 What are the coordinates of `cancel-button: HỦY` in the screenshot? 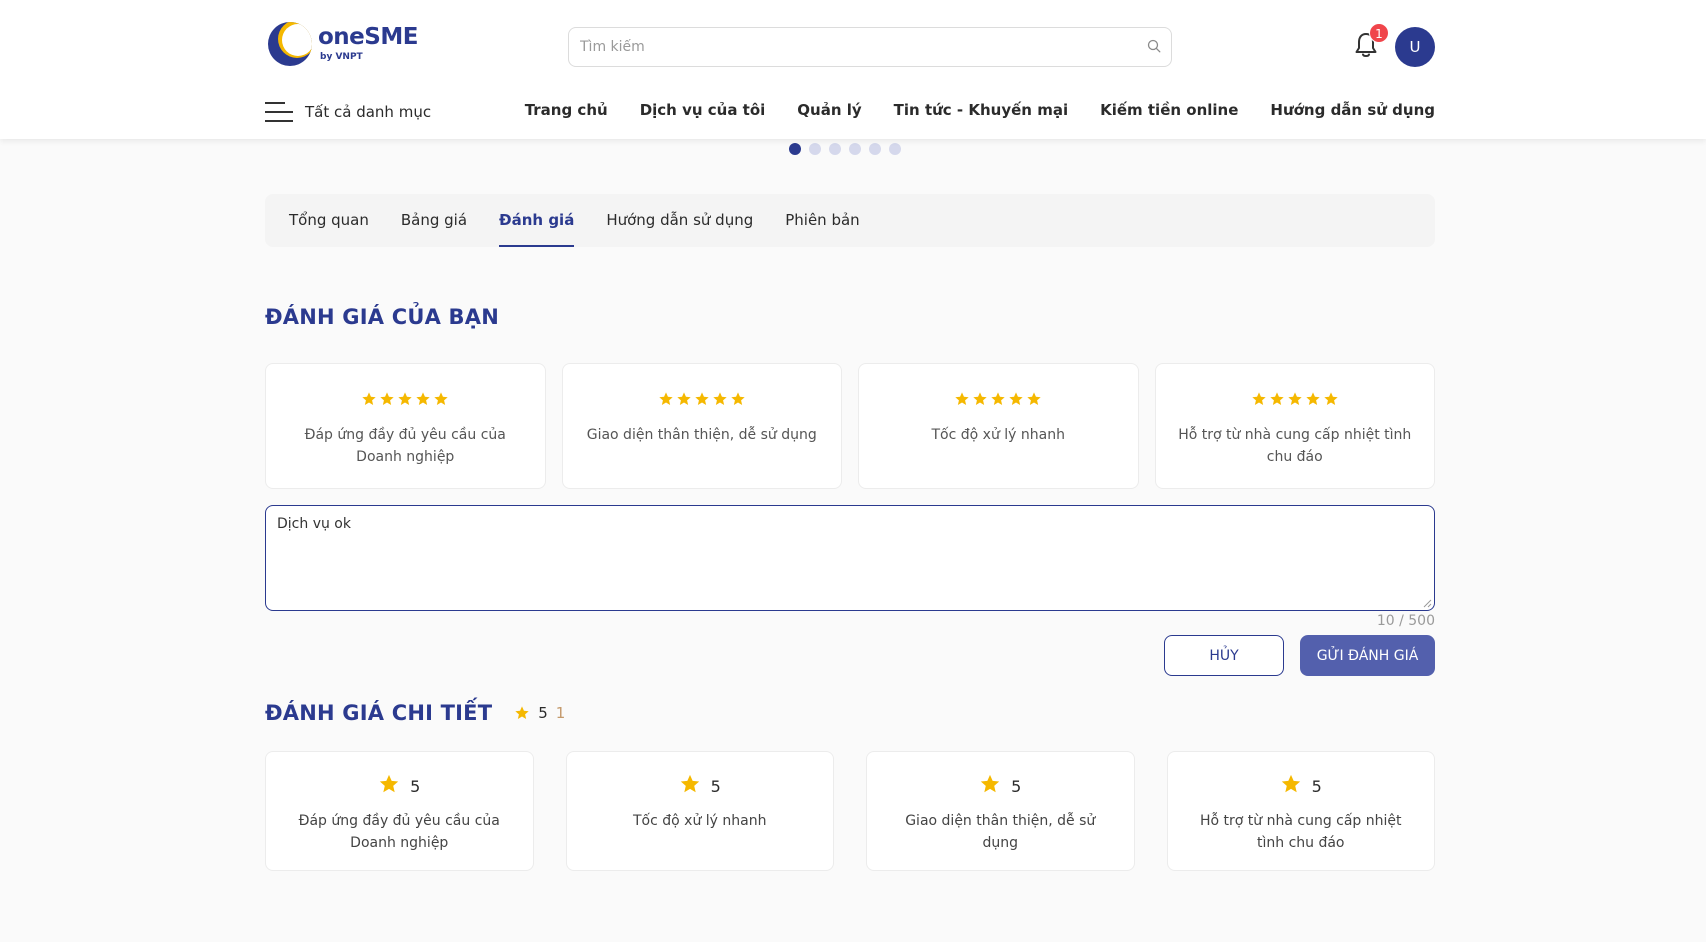 It's located at (1224, 655).